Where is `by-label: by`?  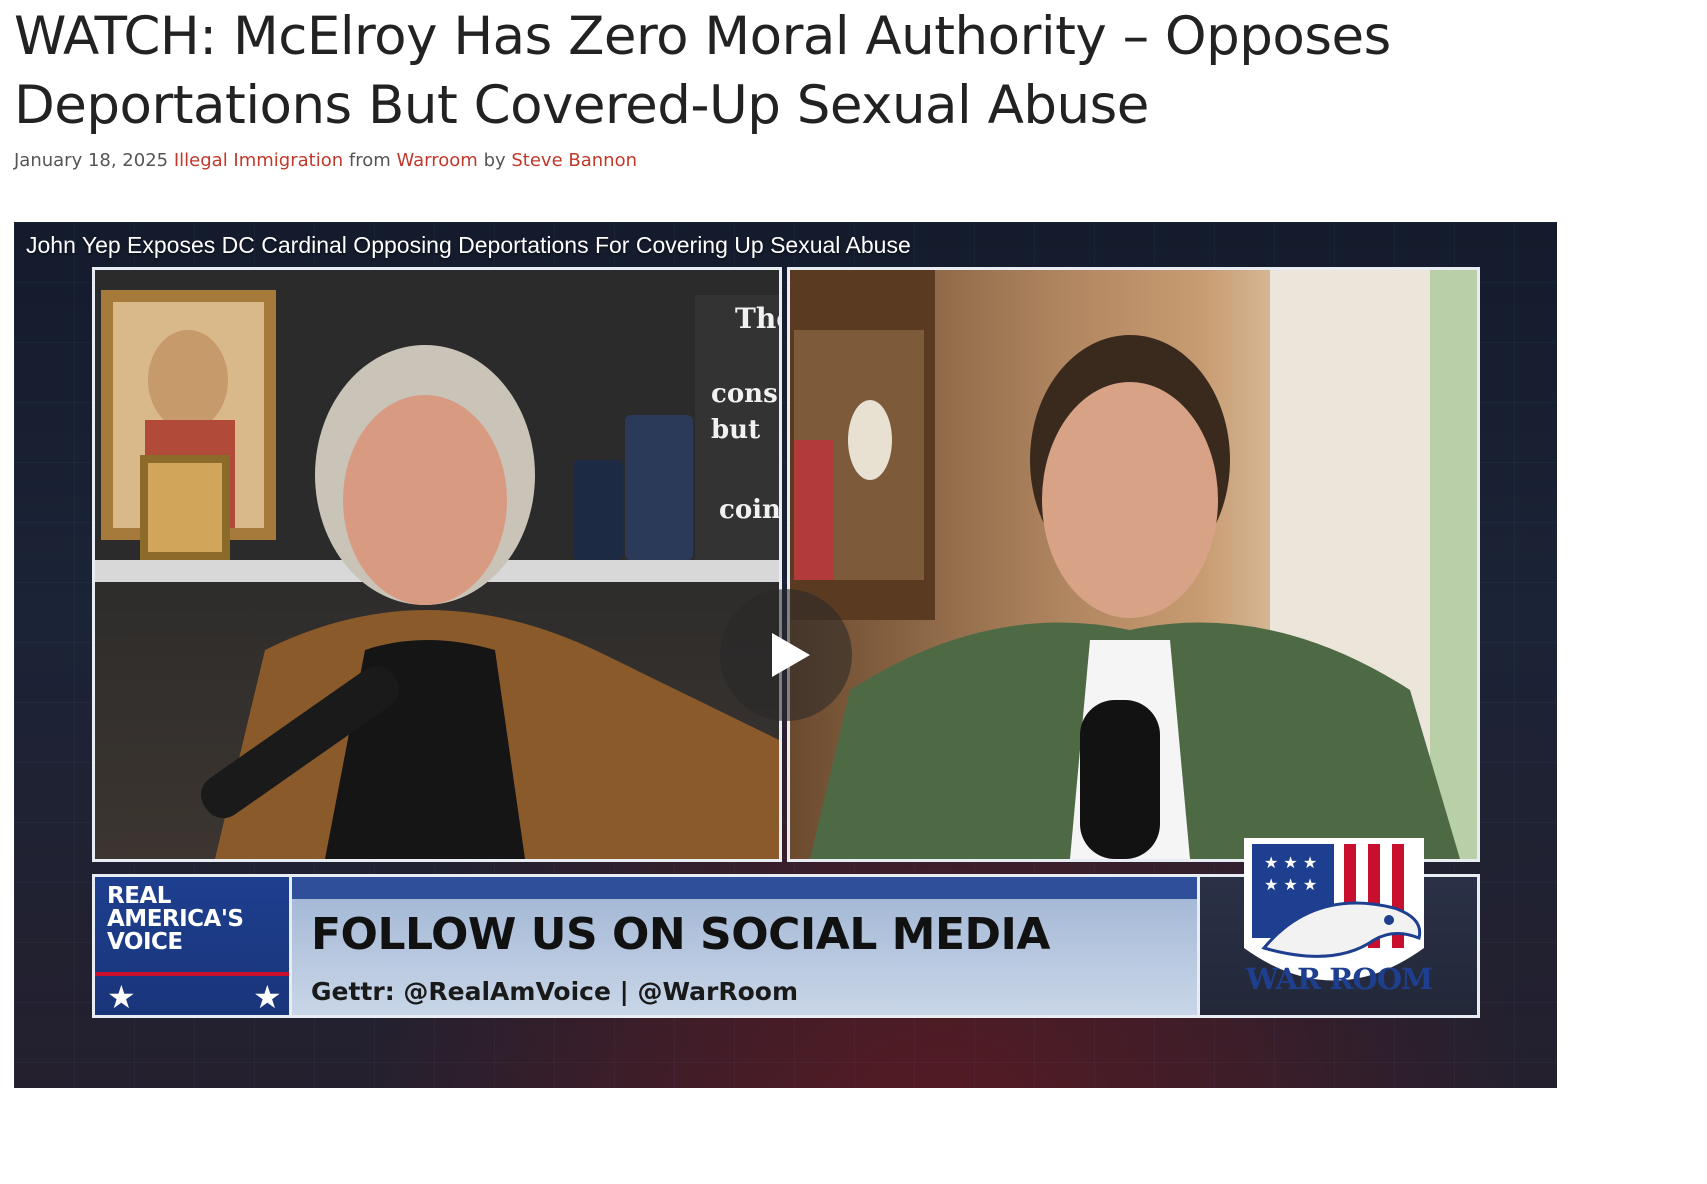
by-label: by is located at coordinates (494, 160).